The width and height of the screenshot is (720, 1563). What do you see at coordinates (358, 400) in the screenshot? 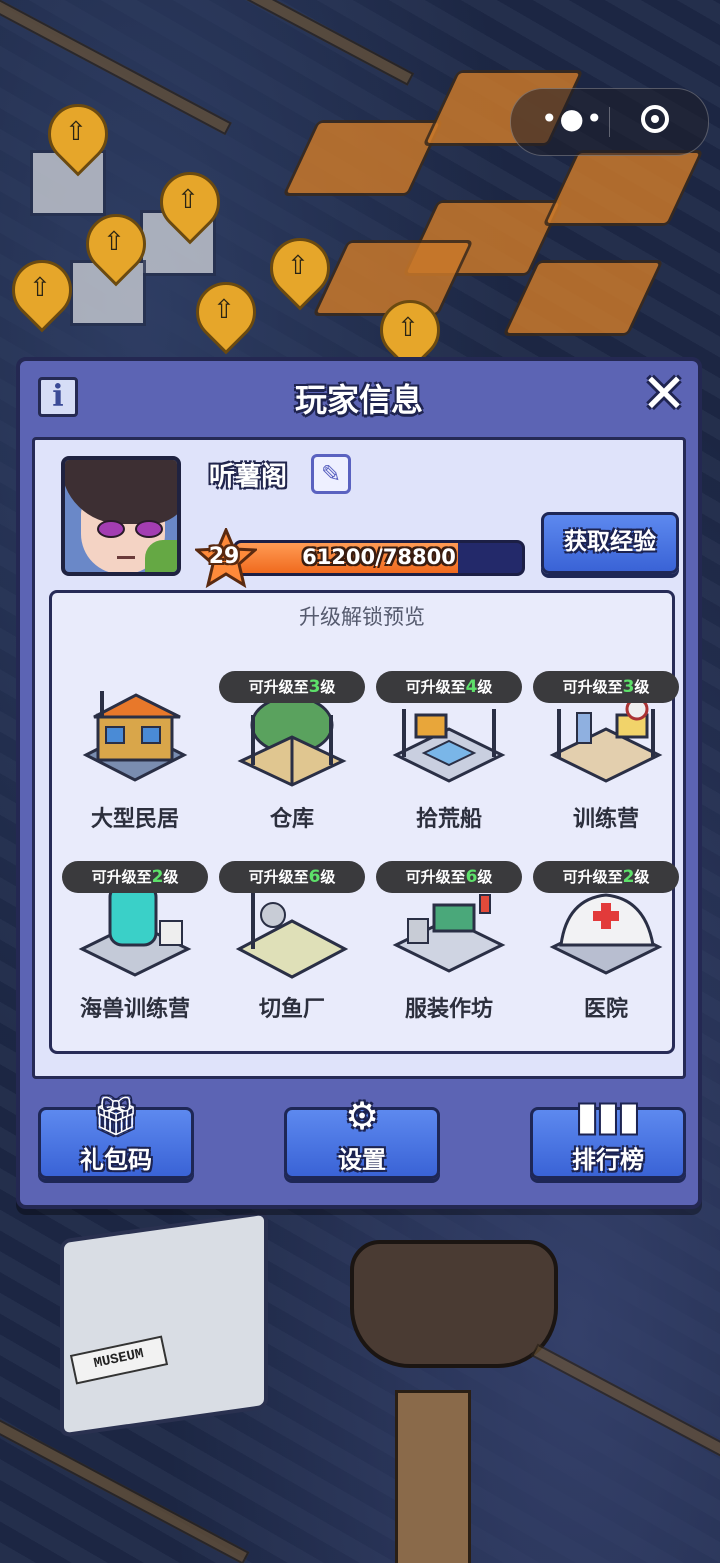
I see `dialog-title: 玩家信息` at bounding box center [358, 400].